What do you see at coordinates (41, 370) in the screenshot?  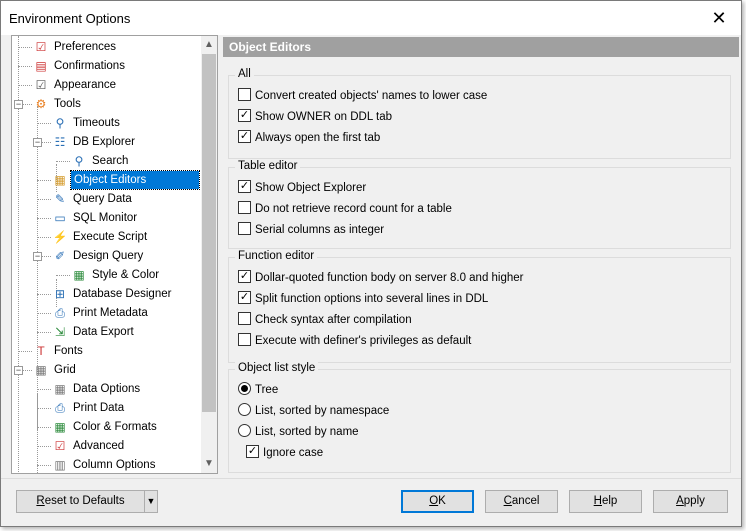 I see `grid-icon: ▦` at bounding box center [41, 370].